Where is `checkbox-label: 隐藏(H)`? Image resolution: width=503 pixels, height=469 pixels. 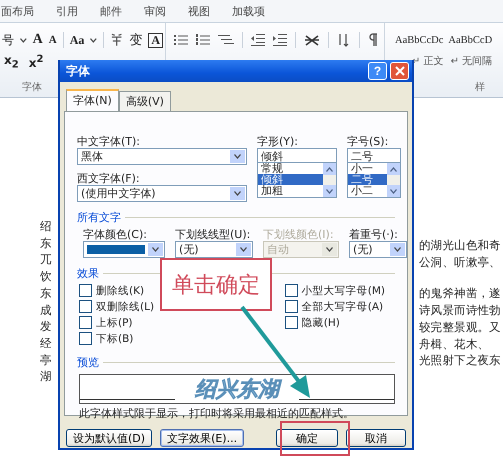
checkbox-label: 隐藏(H) is located at coordinates (321, 323).